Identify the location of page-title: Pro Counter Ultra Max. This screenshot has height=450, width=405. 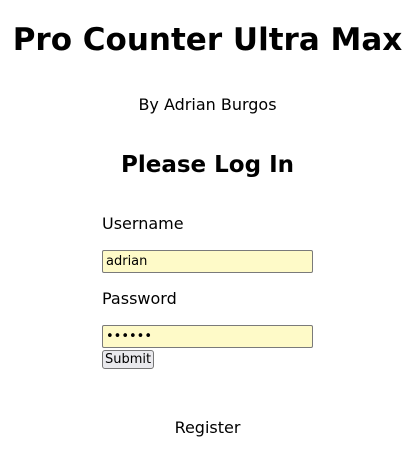
(207, 40).